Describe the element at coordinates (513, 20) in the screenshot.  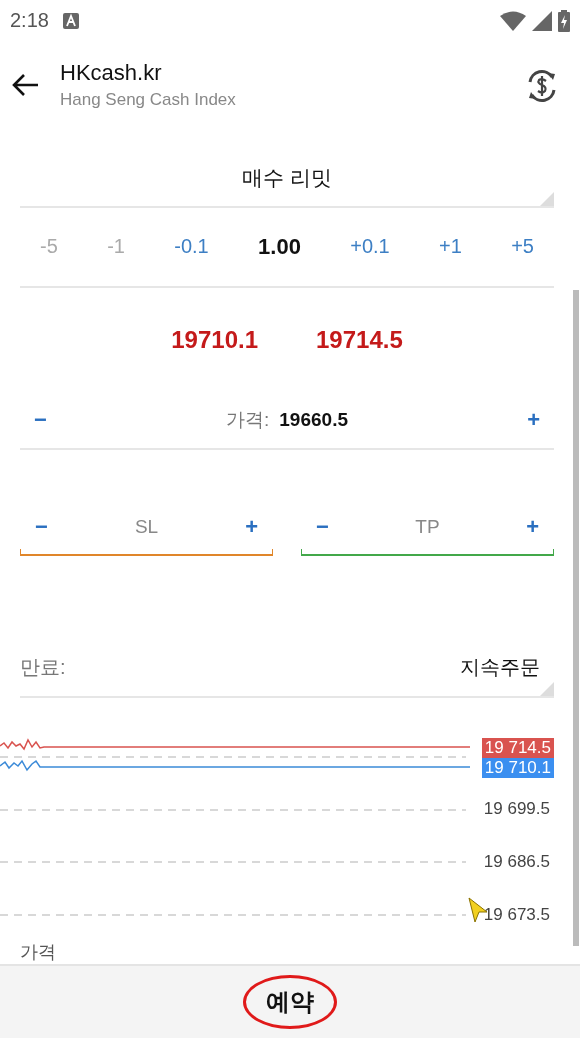
I see `wifi-icon` at that location.